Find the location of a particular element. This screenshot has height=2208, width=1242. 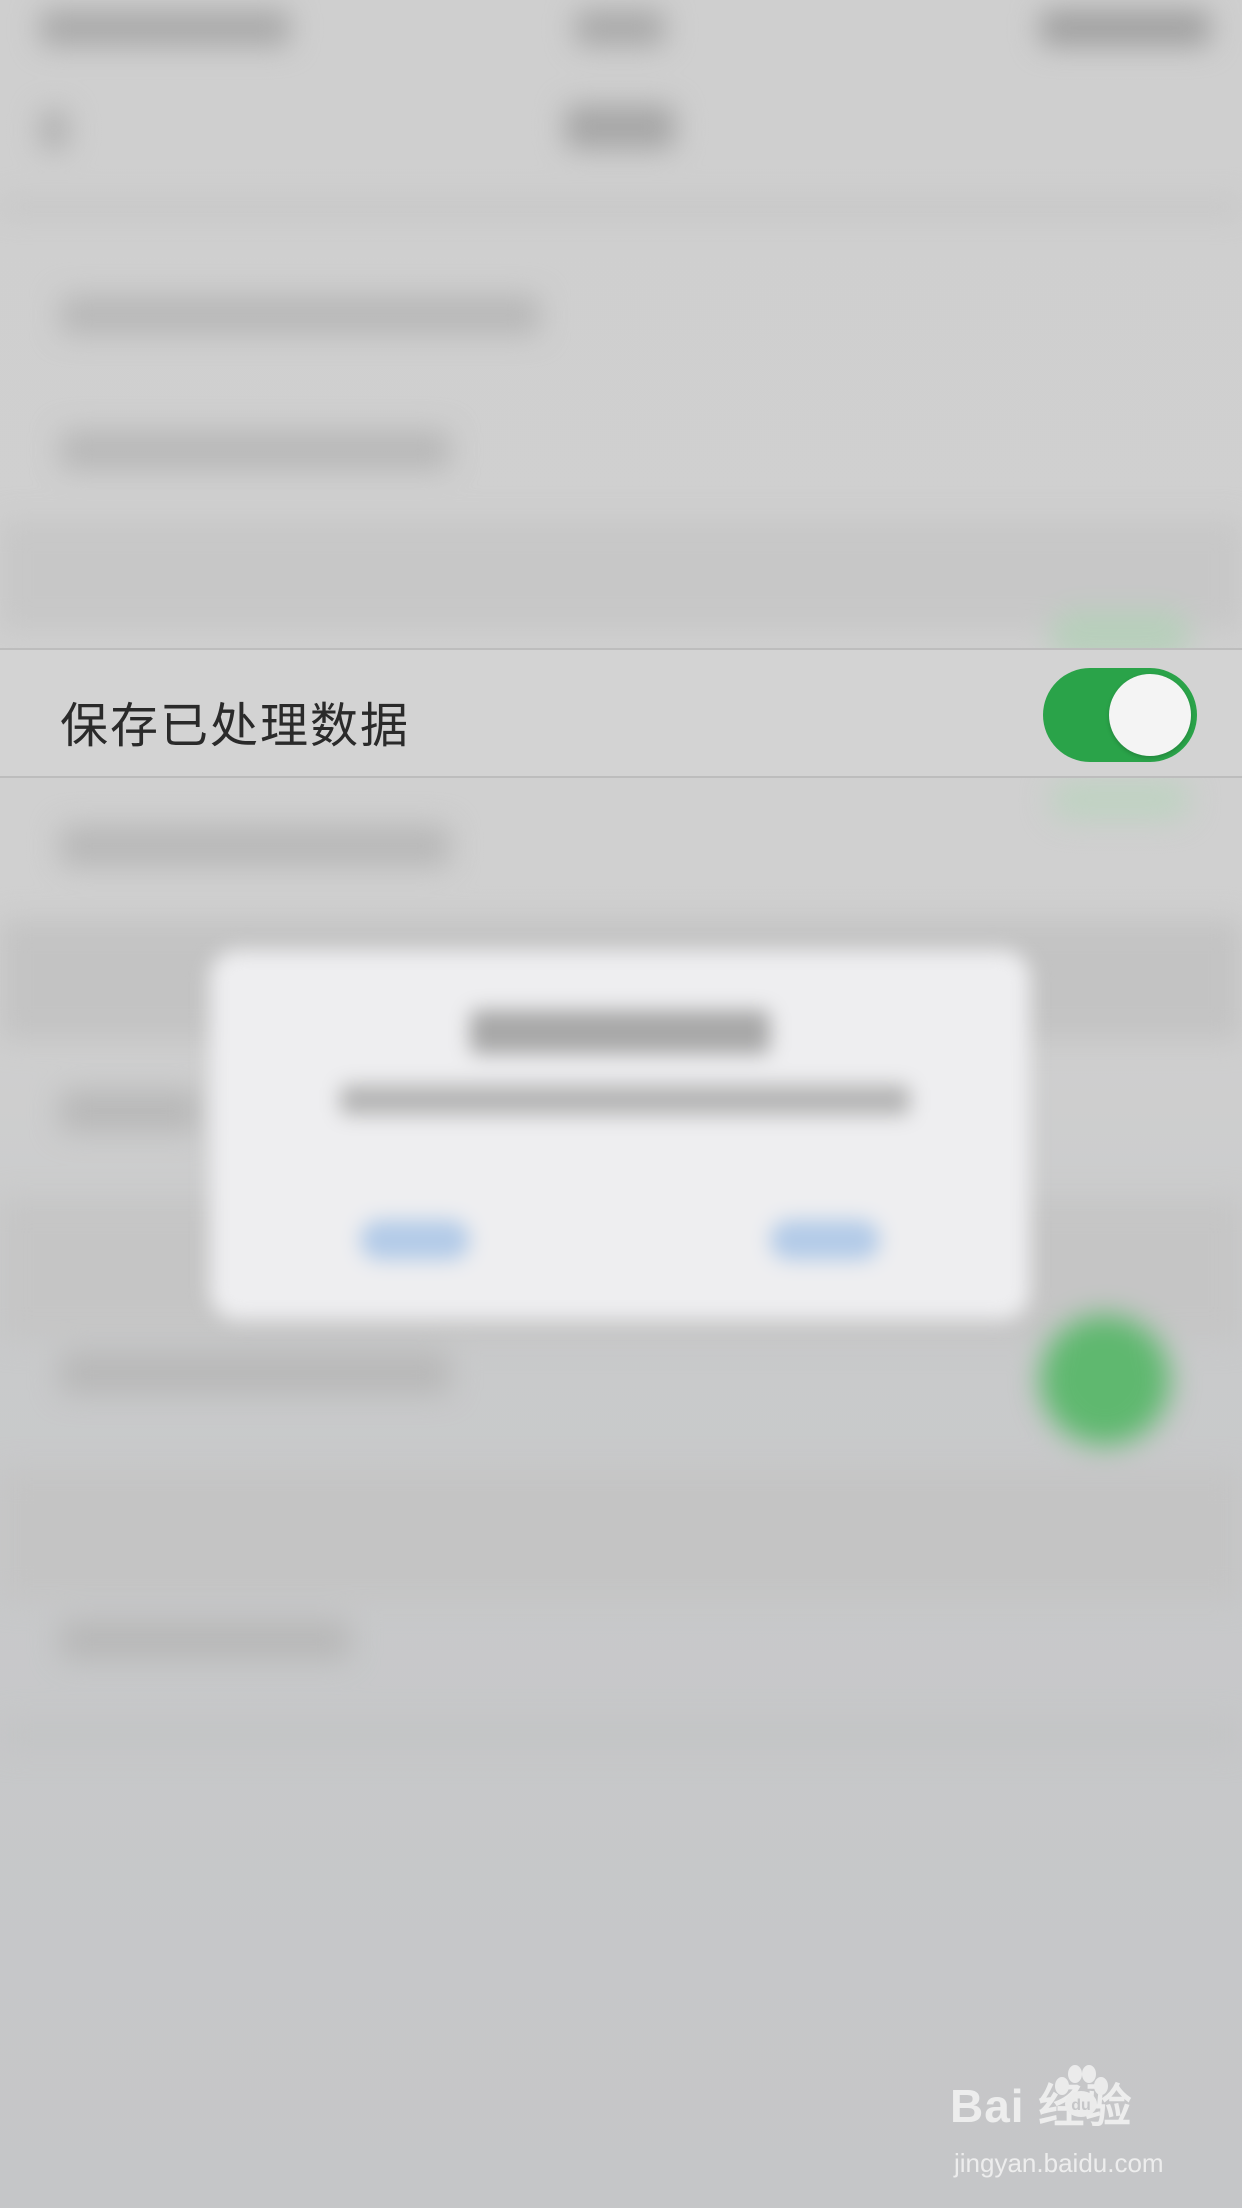

svg-text: du is located at coordinates (1081, 2105).